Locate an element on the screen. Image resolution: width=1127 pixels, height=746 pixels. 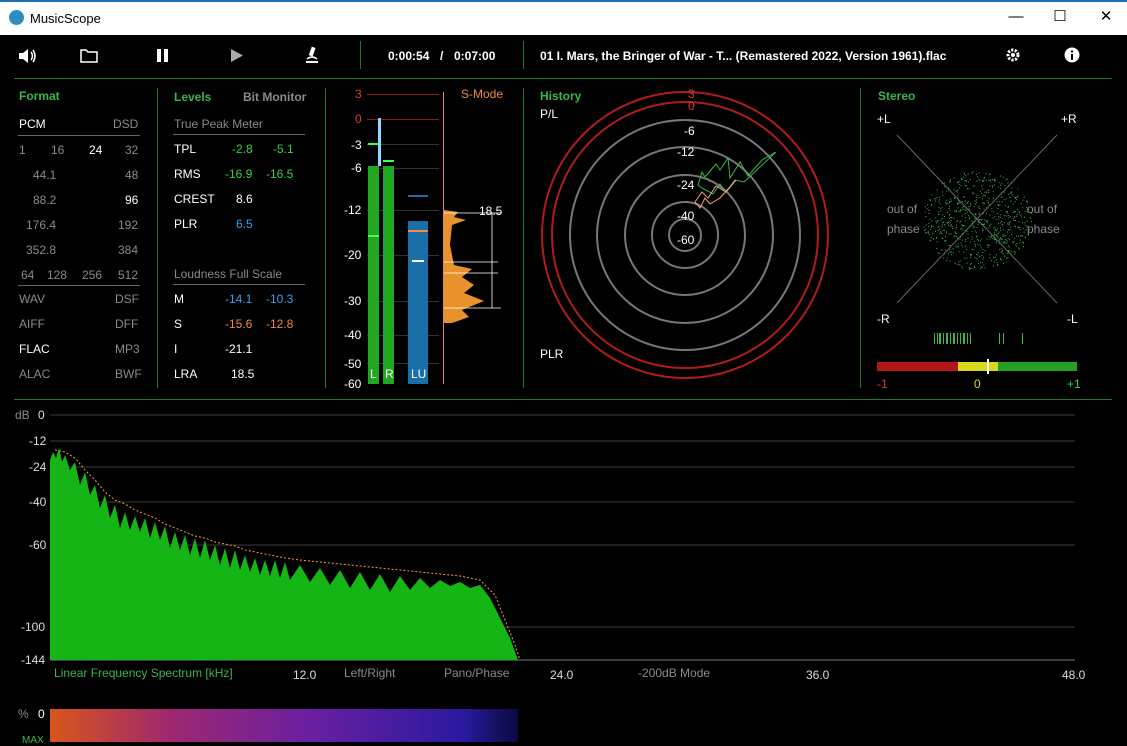
correlation-negative is located at coordinates (917, 366).